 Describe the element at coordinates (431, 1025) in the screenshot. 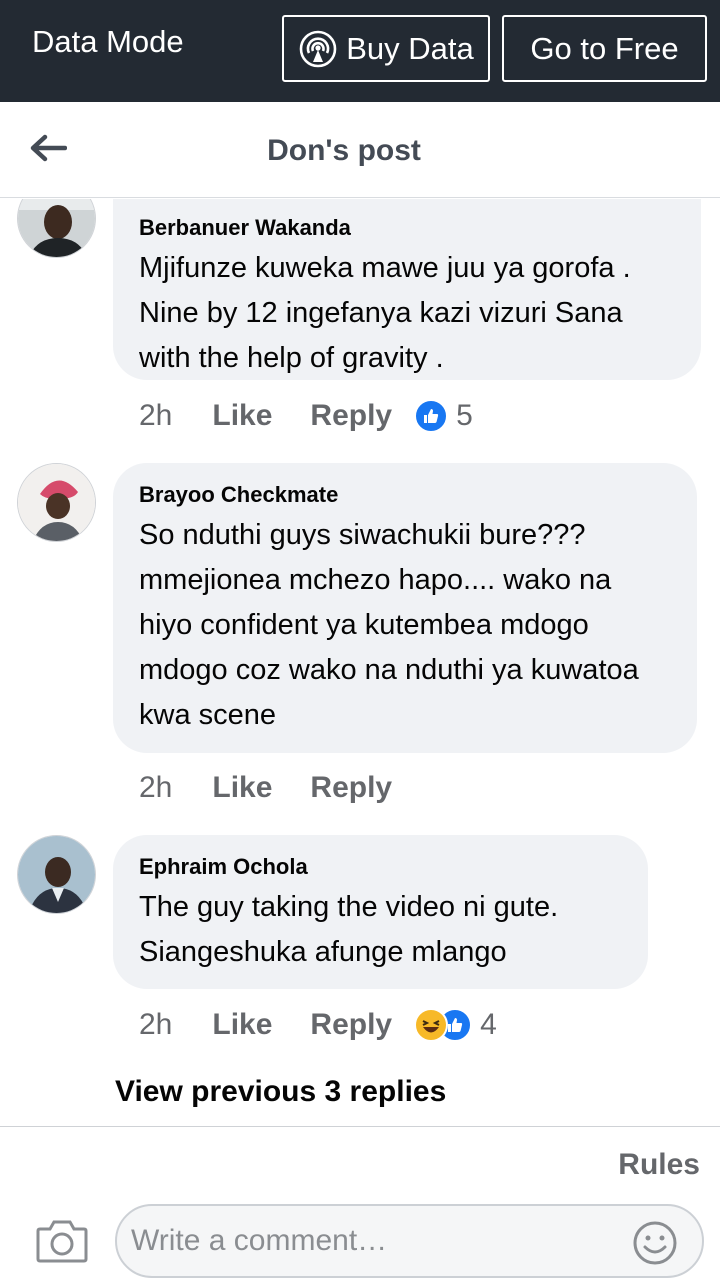

I see `haha-icon` at that location.